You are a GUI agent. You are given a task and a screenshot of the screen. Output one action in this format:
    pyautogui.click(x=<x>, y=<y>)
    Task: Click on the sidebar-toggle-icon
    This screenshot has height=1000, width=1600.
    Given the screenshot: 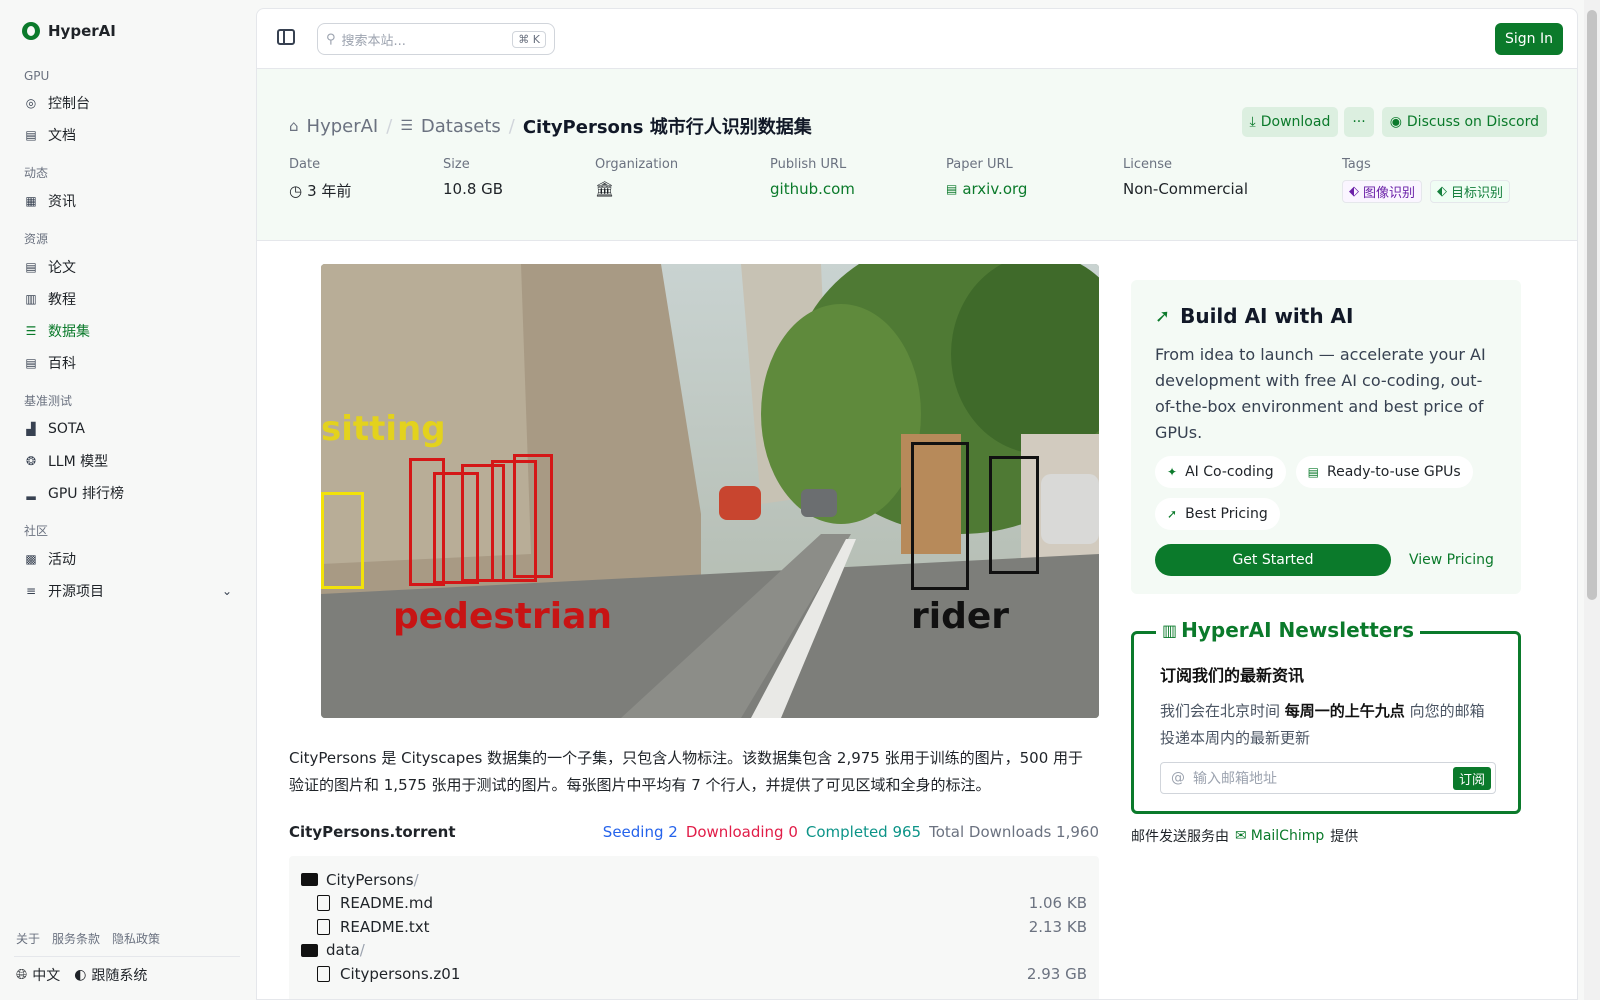 What is the action you would take?
    pyautogui.click(x=286, y=37)
    